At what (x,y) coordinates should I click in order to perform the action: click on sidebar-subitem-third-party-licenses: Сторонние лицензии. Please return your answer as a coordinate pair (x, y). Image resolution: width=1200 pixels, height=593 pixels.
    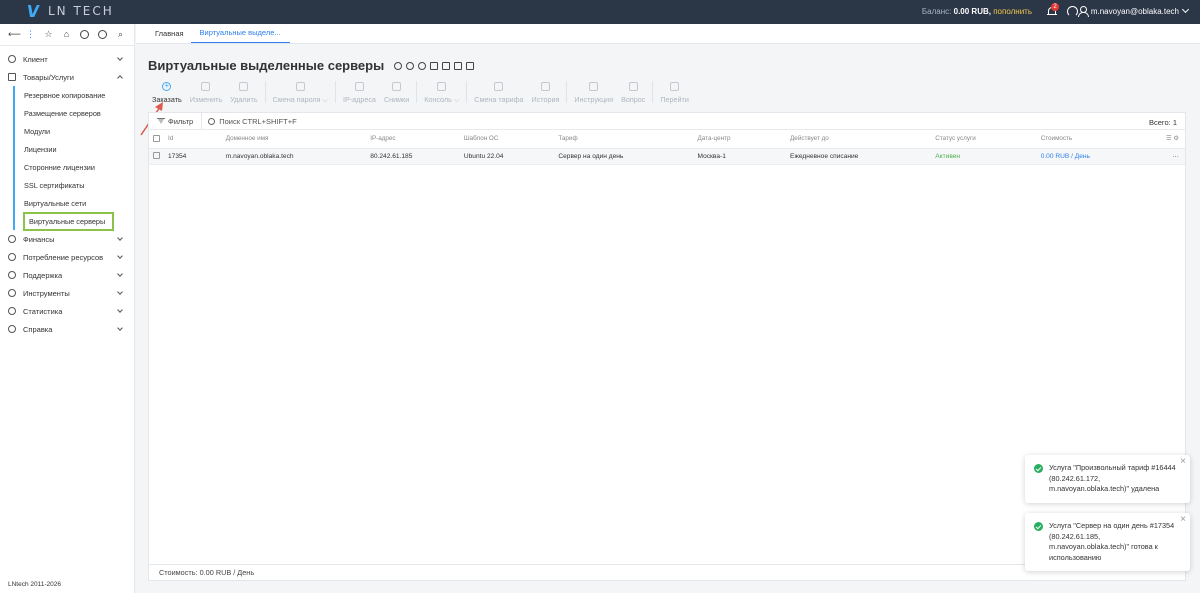
    Looking at the image, I should click on (74, 167).